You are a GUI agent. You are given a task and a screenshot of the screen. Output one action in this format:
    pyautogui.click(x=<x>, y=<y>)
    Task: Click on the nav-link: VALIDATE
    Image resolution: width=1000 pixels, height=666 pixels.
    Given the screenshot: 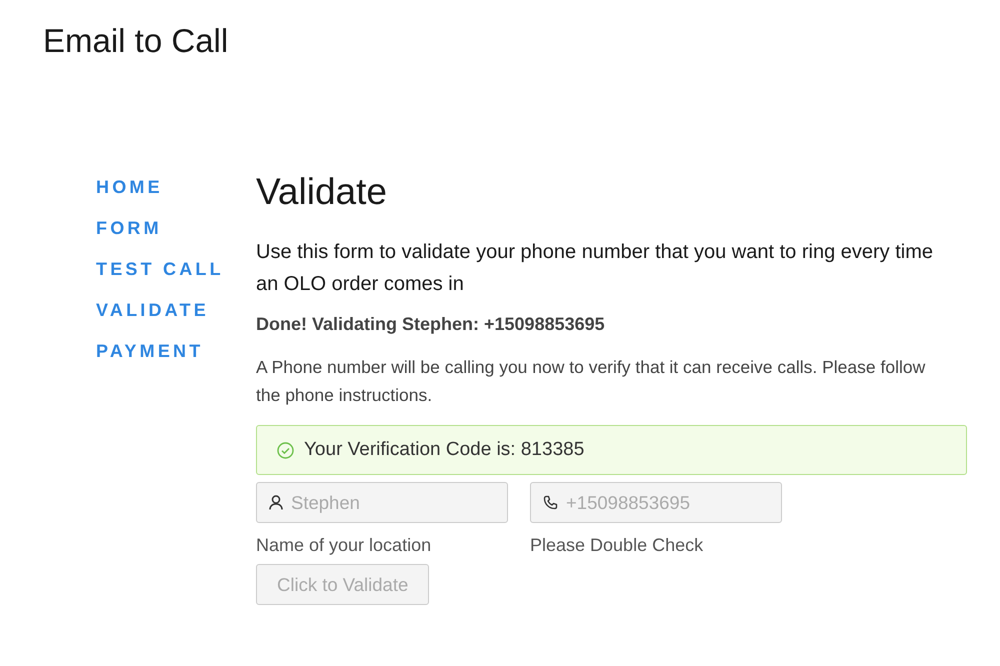 What is the action you would take?
    pyautogui.click(x=152, y=310)
    